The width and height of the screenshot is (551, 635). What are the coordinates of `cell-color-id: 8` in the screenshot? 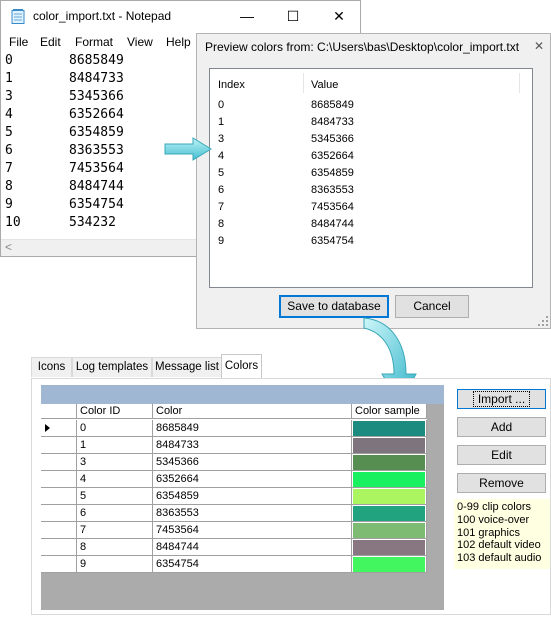 It's located at (115, 547).